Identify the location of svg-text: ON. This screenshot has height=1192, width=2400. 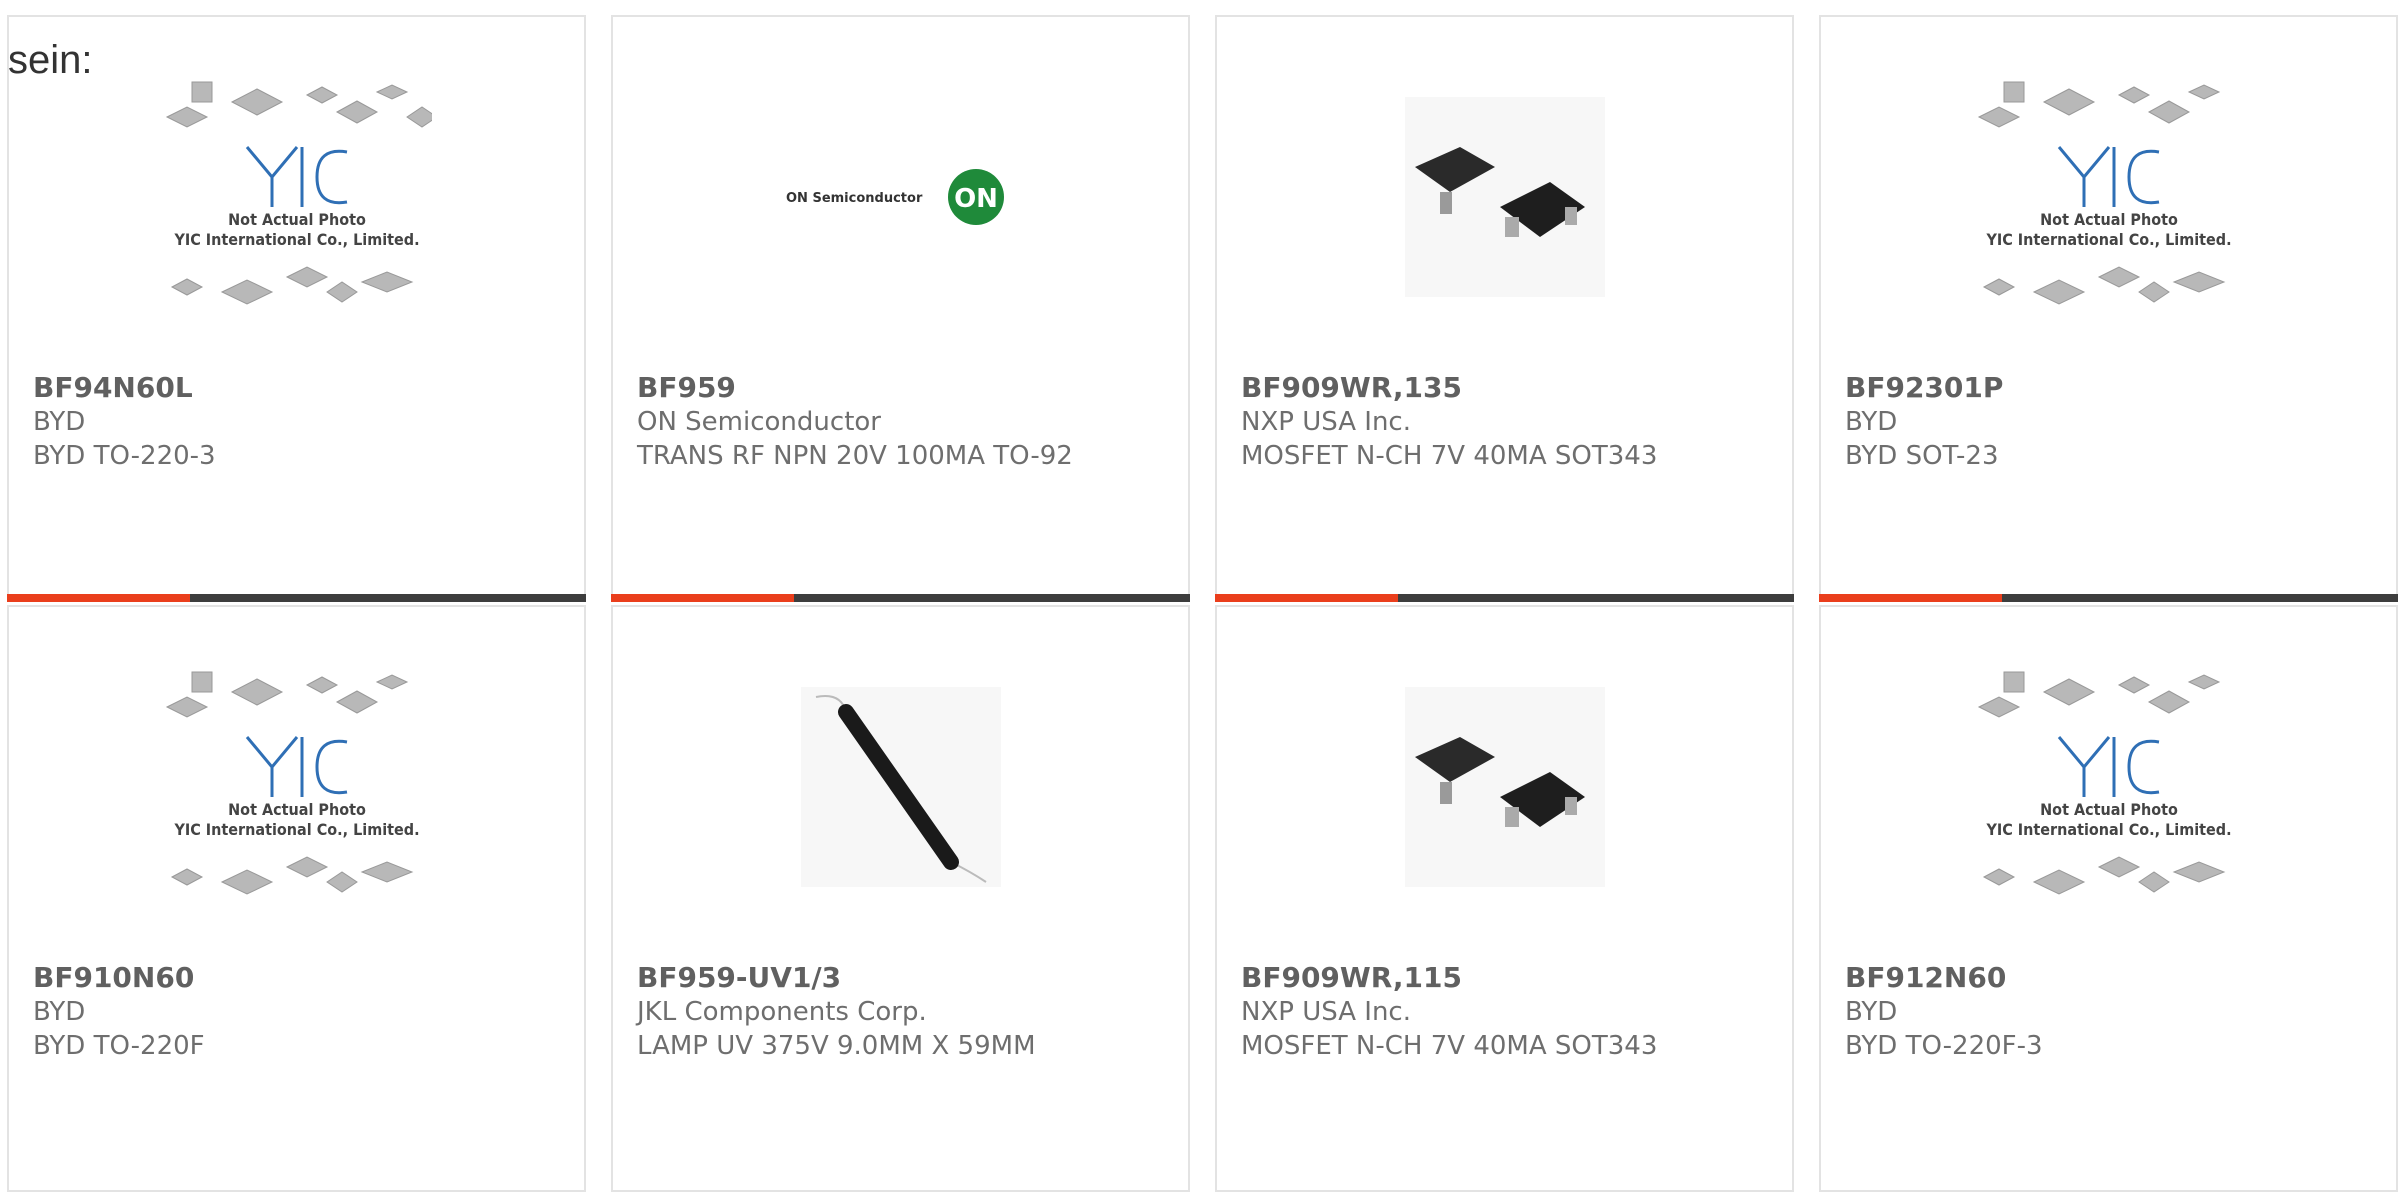
(976, 199).